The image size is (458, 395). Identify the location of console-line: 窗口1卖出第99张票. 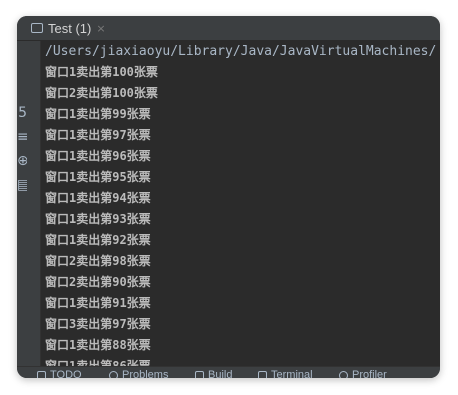
(98, 114).